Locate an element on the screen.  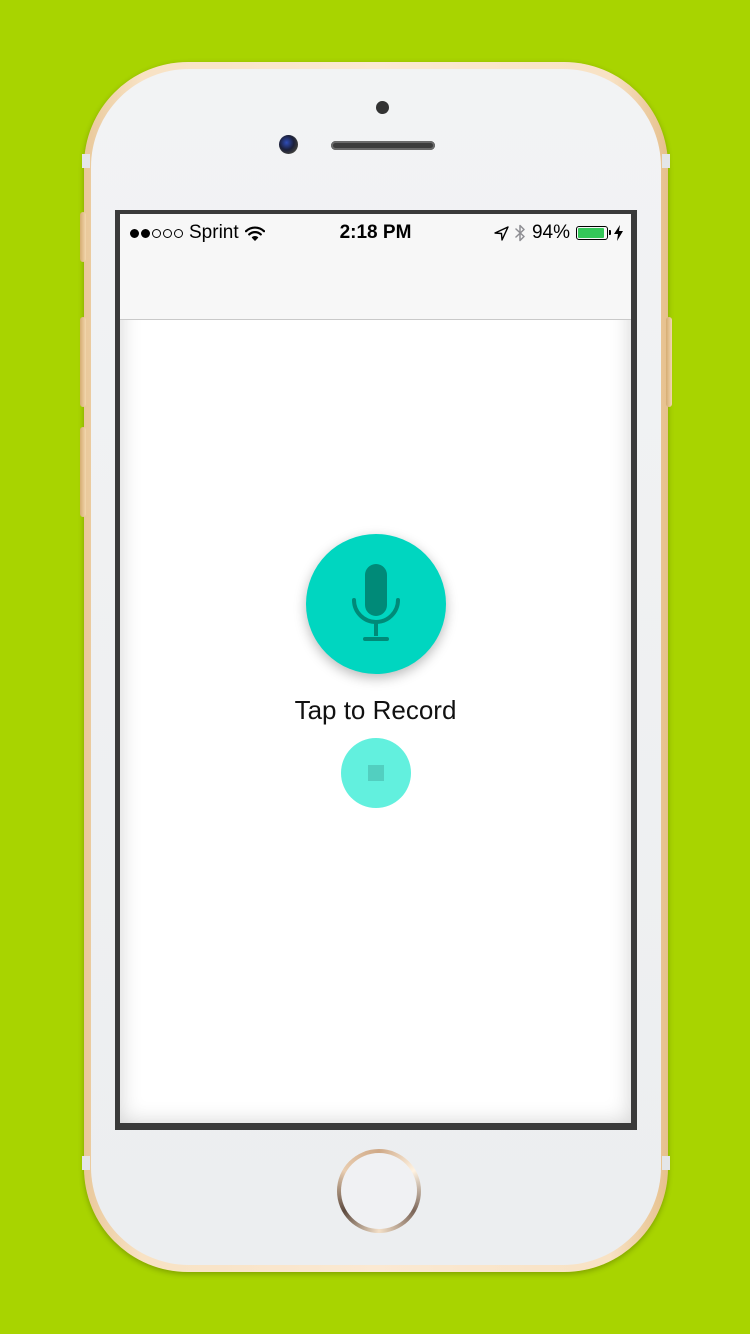
battery-icon is located at coordinates (593, 233).